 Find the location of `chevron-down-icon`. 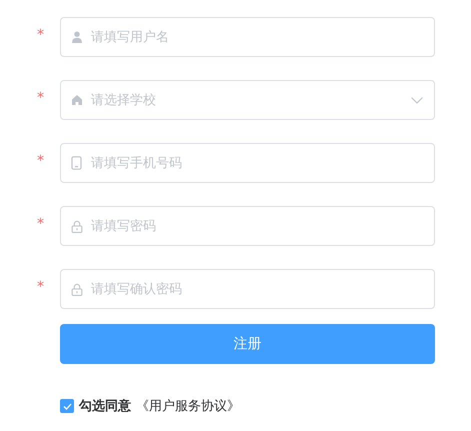

chevron-down-icon is located at coordinates (417, 100).